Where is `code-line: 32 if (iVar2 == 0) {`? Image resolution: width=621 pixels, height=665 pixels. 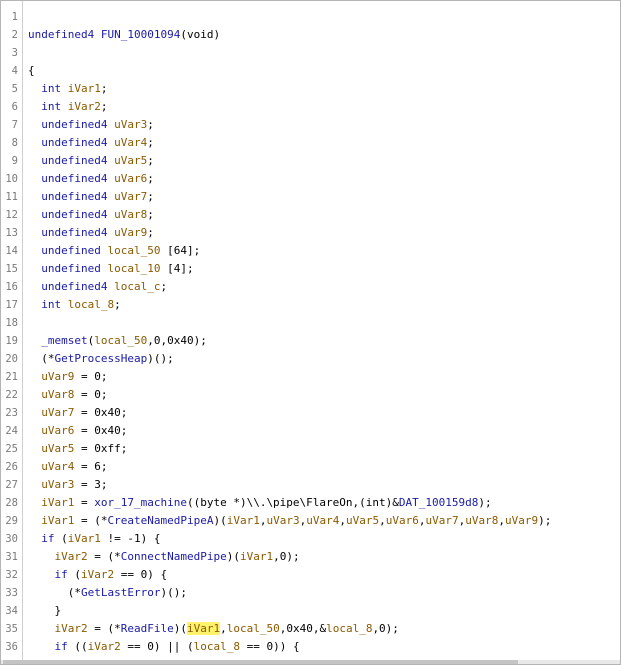 code-line: 32 if (iVar2 == 0) { is located at coordinates (310, 575).